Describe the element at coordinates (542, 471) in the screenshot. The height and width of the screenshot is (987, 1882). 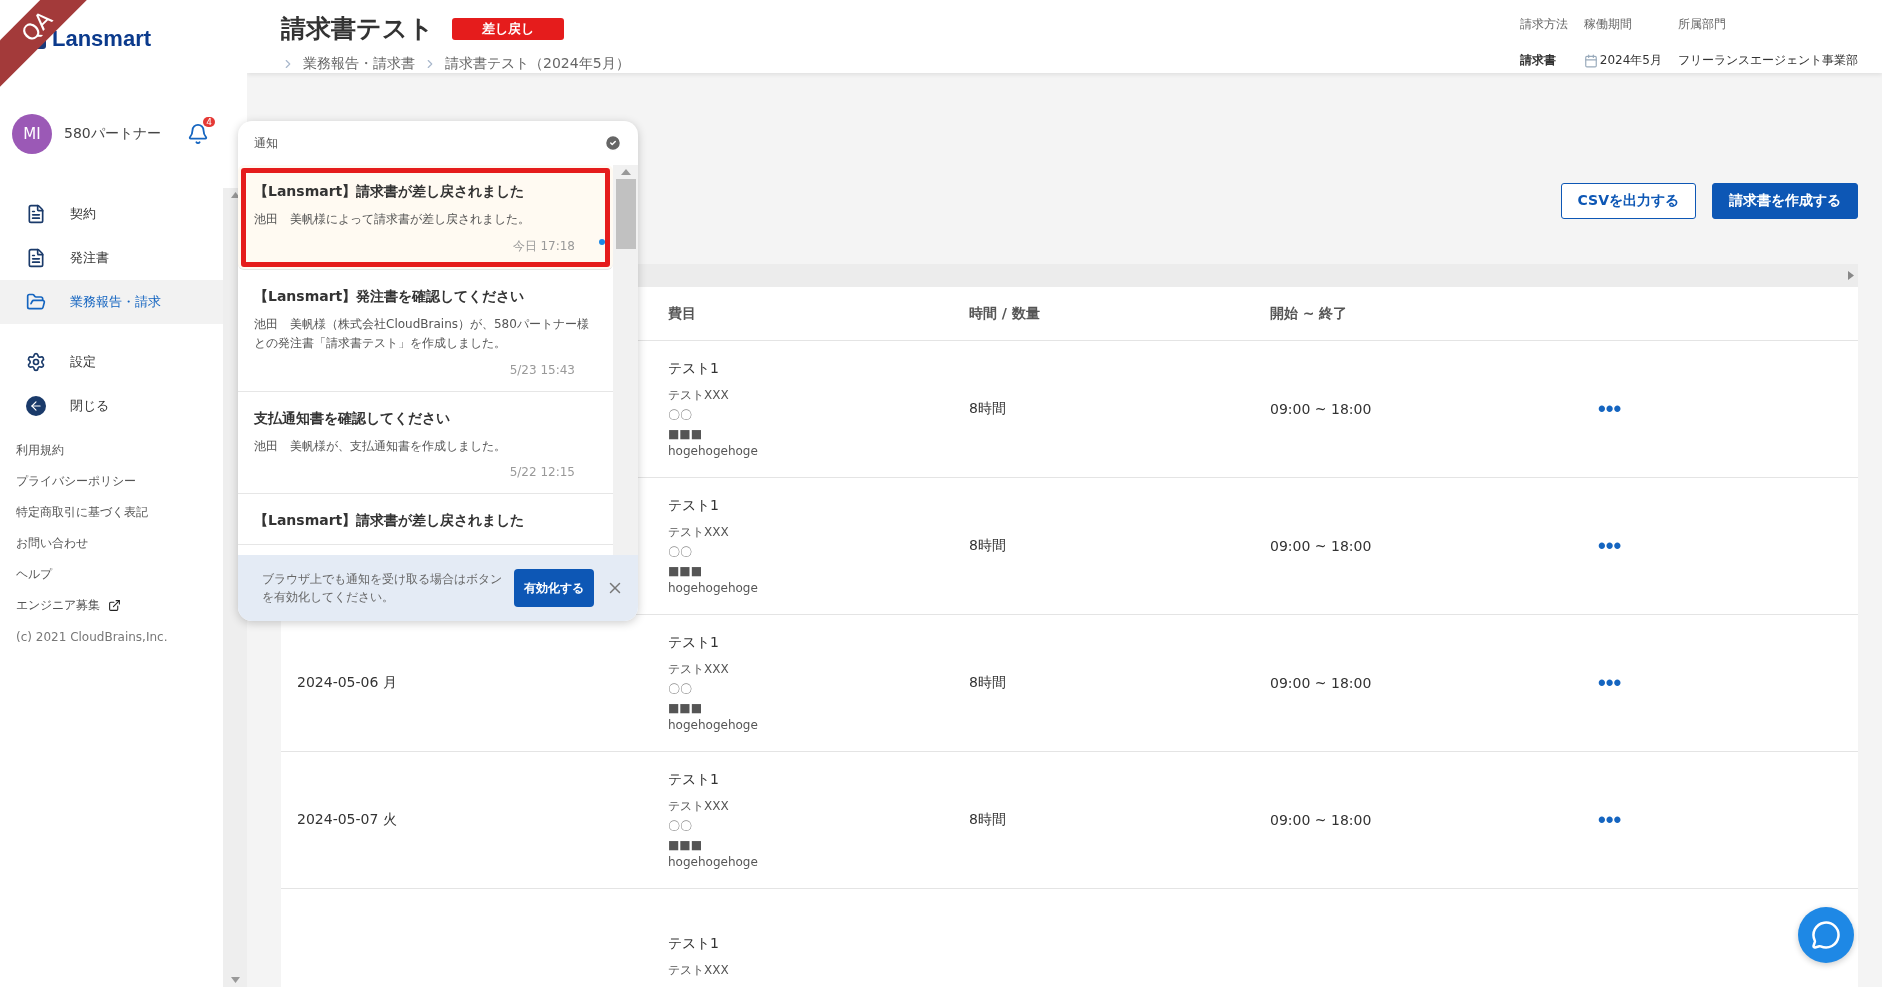
I see `notification-time: 5/22 12:15` at that location.